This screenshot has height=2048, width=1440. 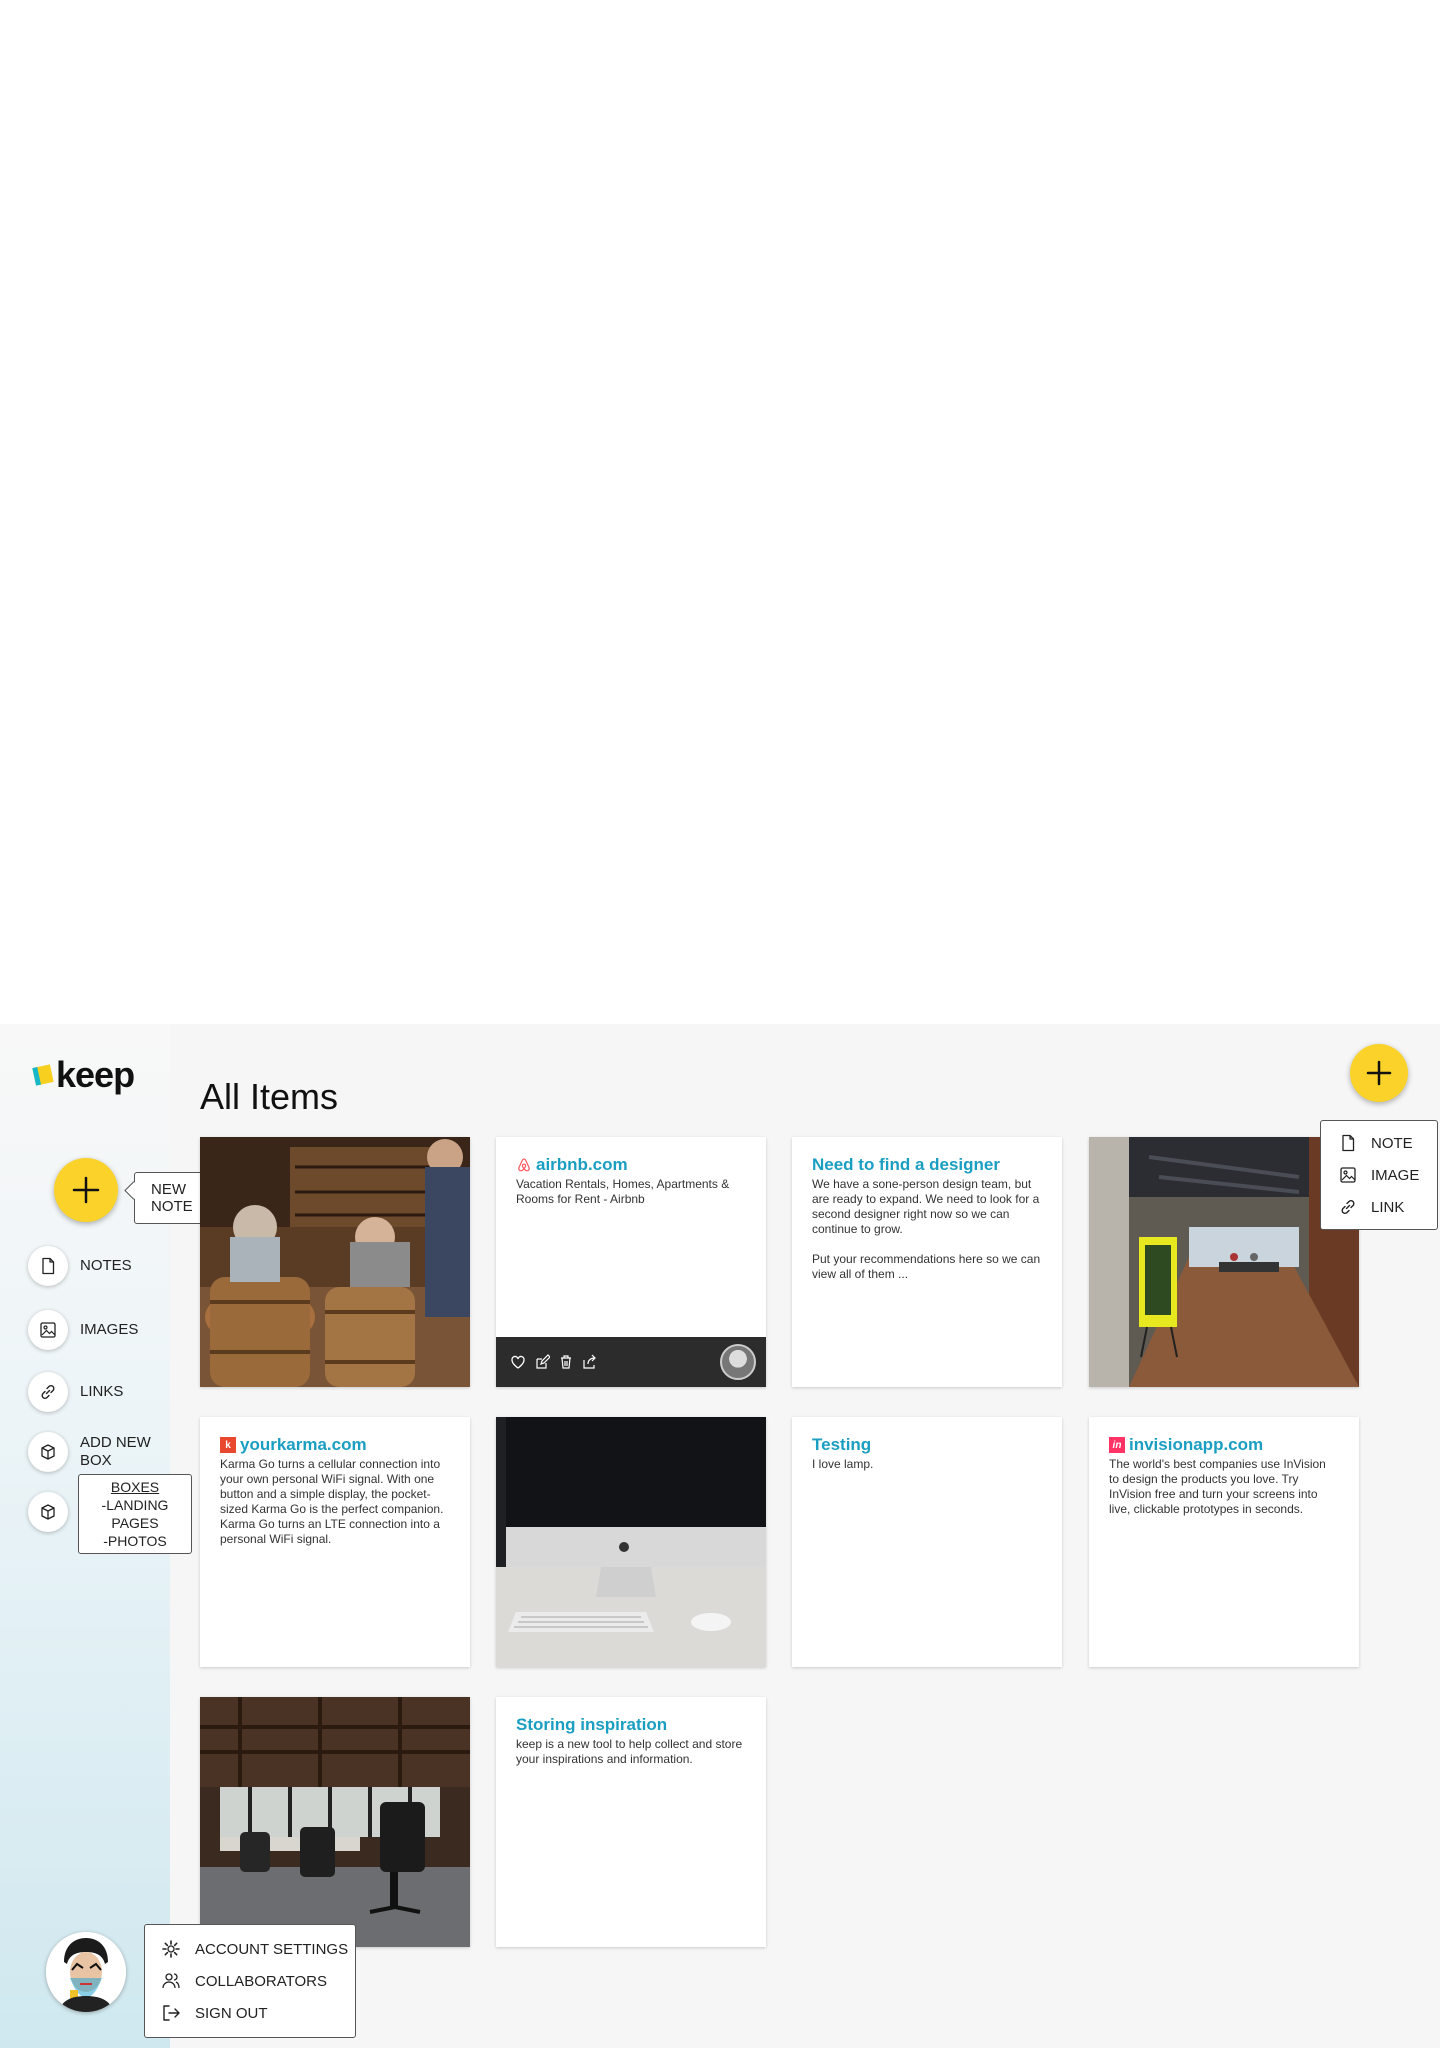 What do you see at coordinates (102, 1391) in the screenshot?
I see `sidebar-item-label: LINKS` at bounding box center [102, 1391].